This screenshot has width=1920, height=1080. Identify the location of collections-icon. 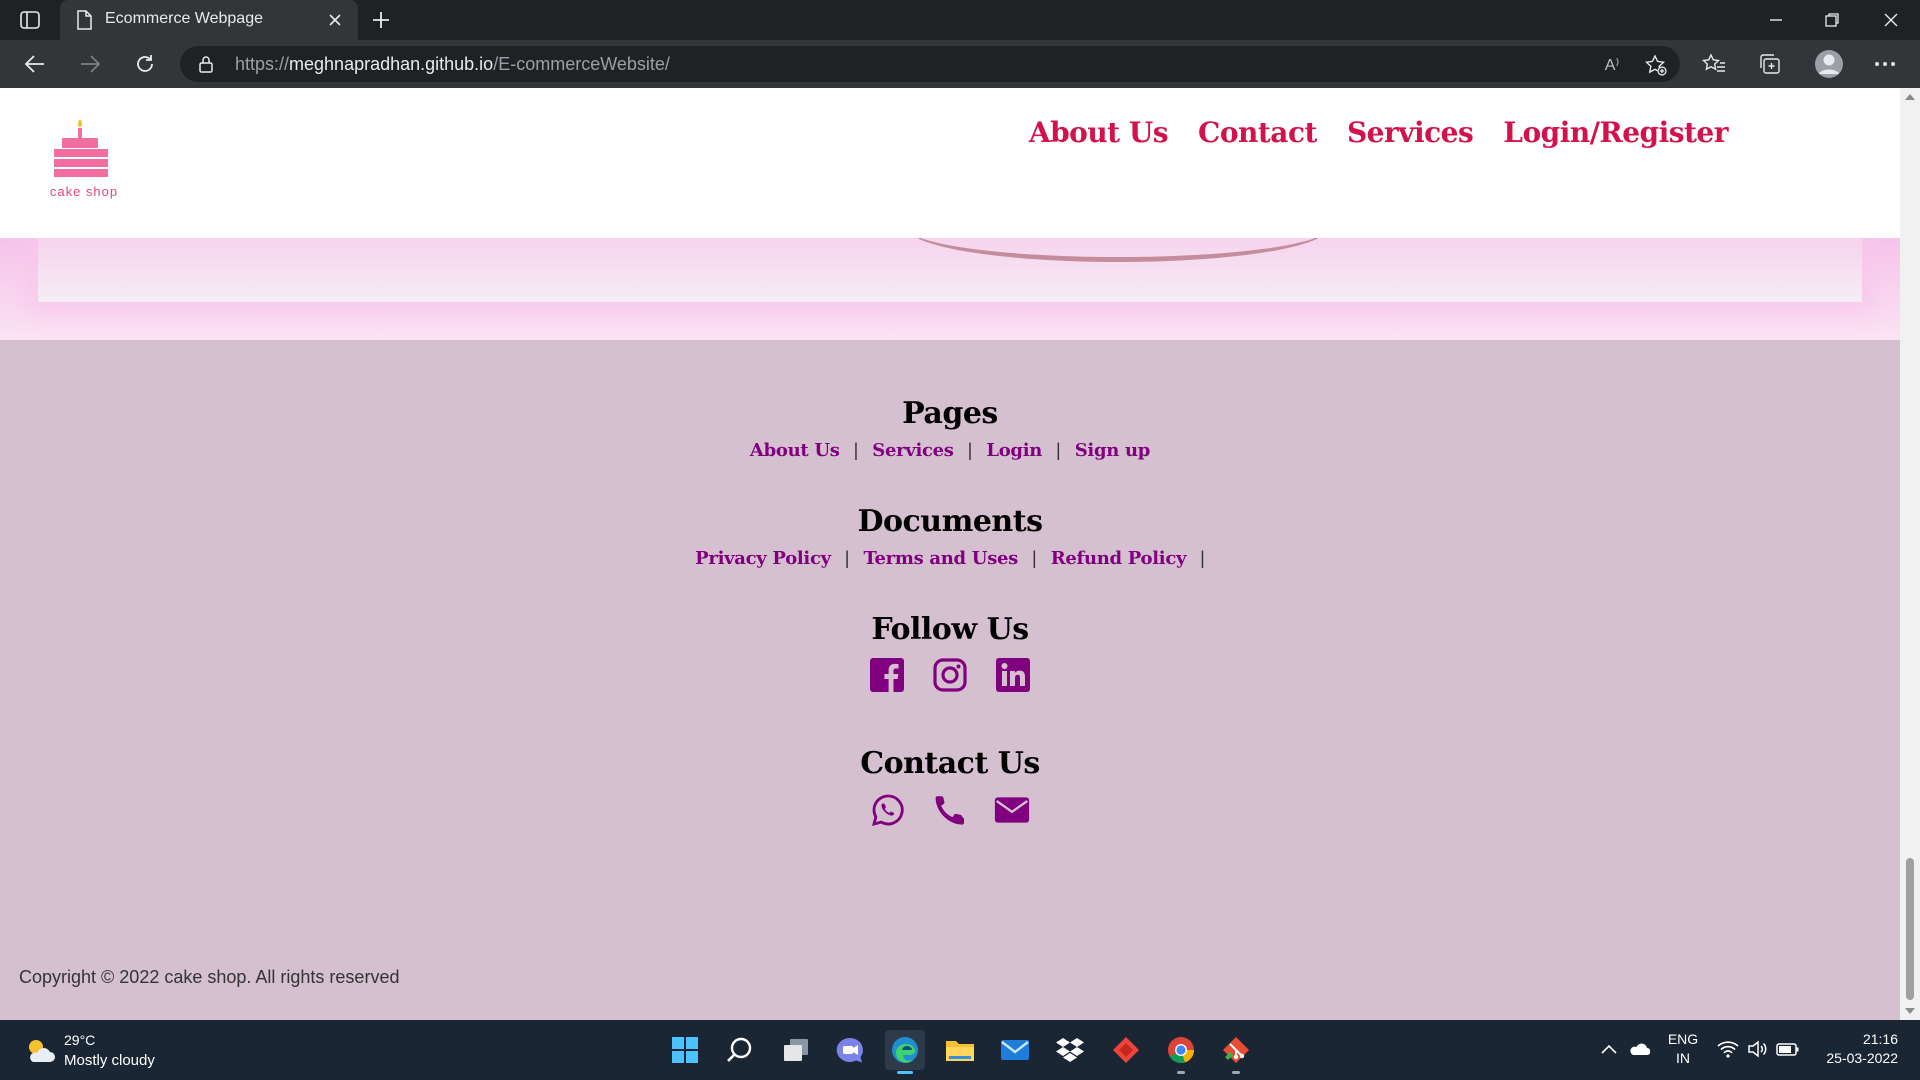
(1770, 64).